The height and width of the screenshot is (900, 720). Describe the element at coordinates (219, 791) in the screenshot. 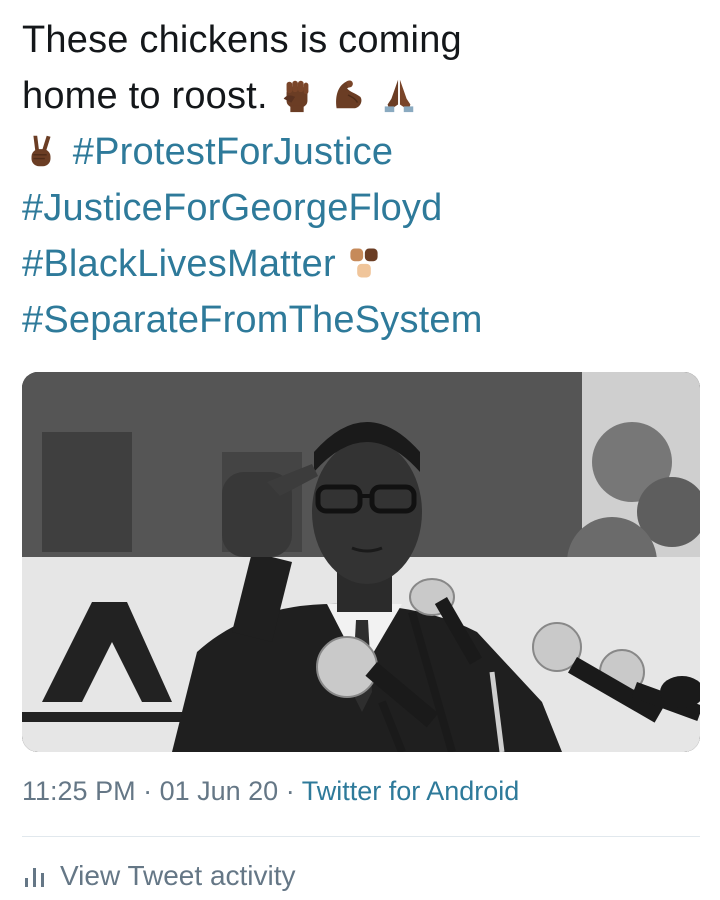

I see `tweet-date: 01 Jun 20` at that location.